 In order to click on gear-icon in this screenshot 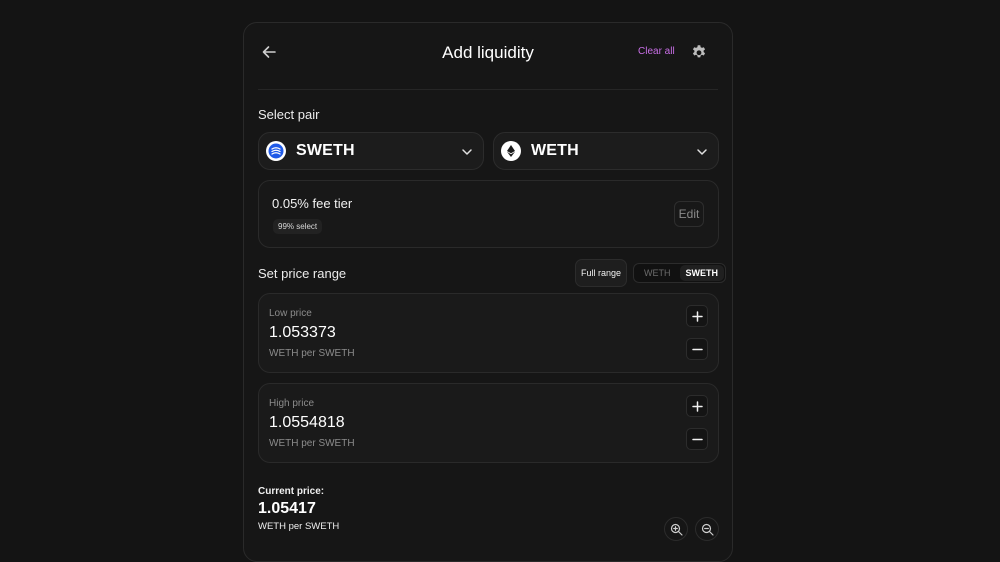, I will do `click(699, 51)`.